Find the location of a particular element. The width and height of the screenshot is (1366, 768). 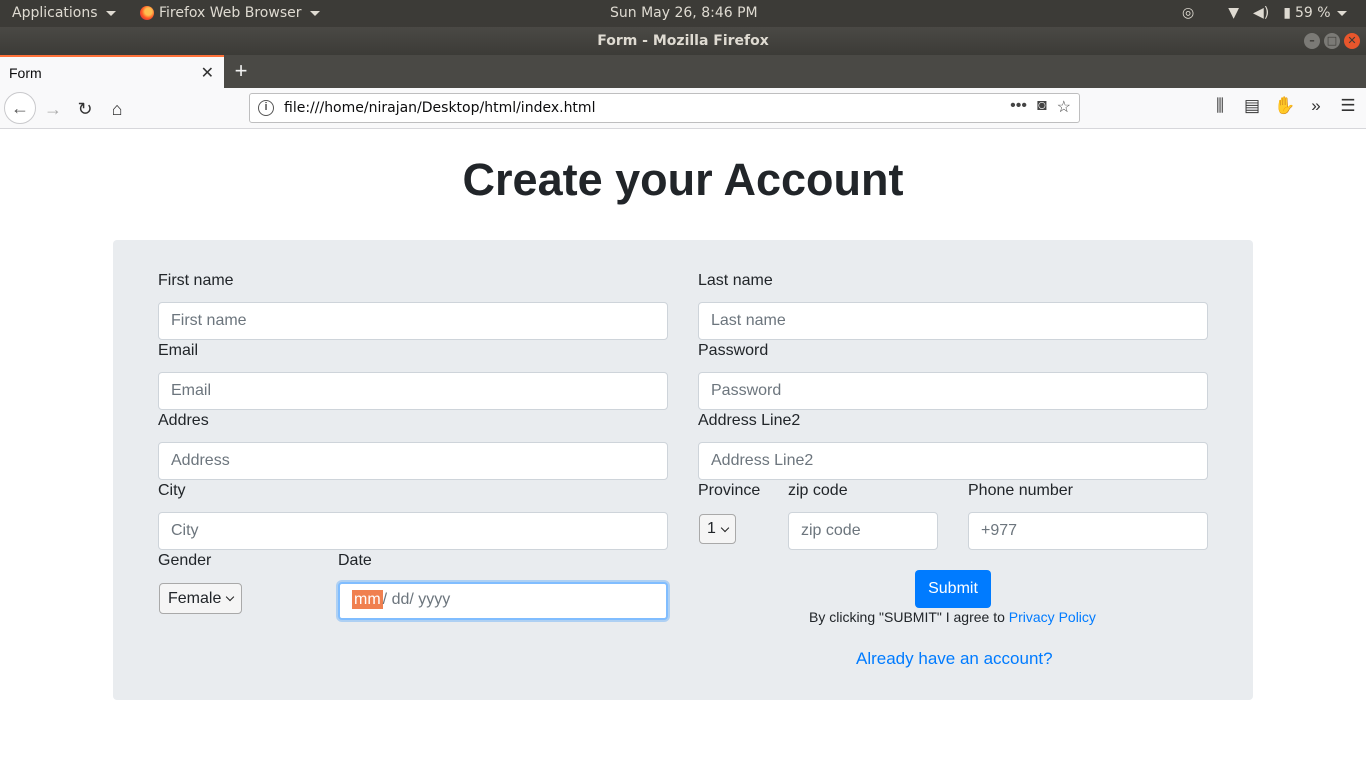

email-label: Email is located at coordinates (178, 350).